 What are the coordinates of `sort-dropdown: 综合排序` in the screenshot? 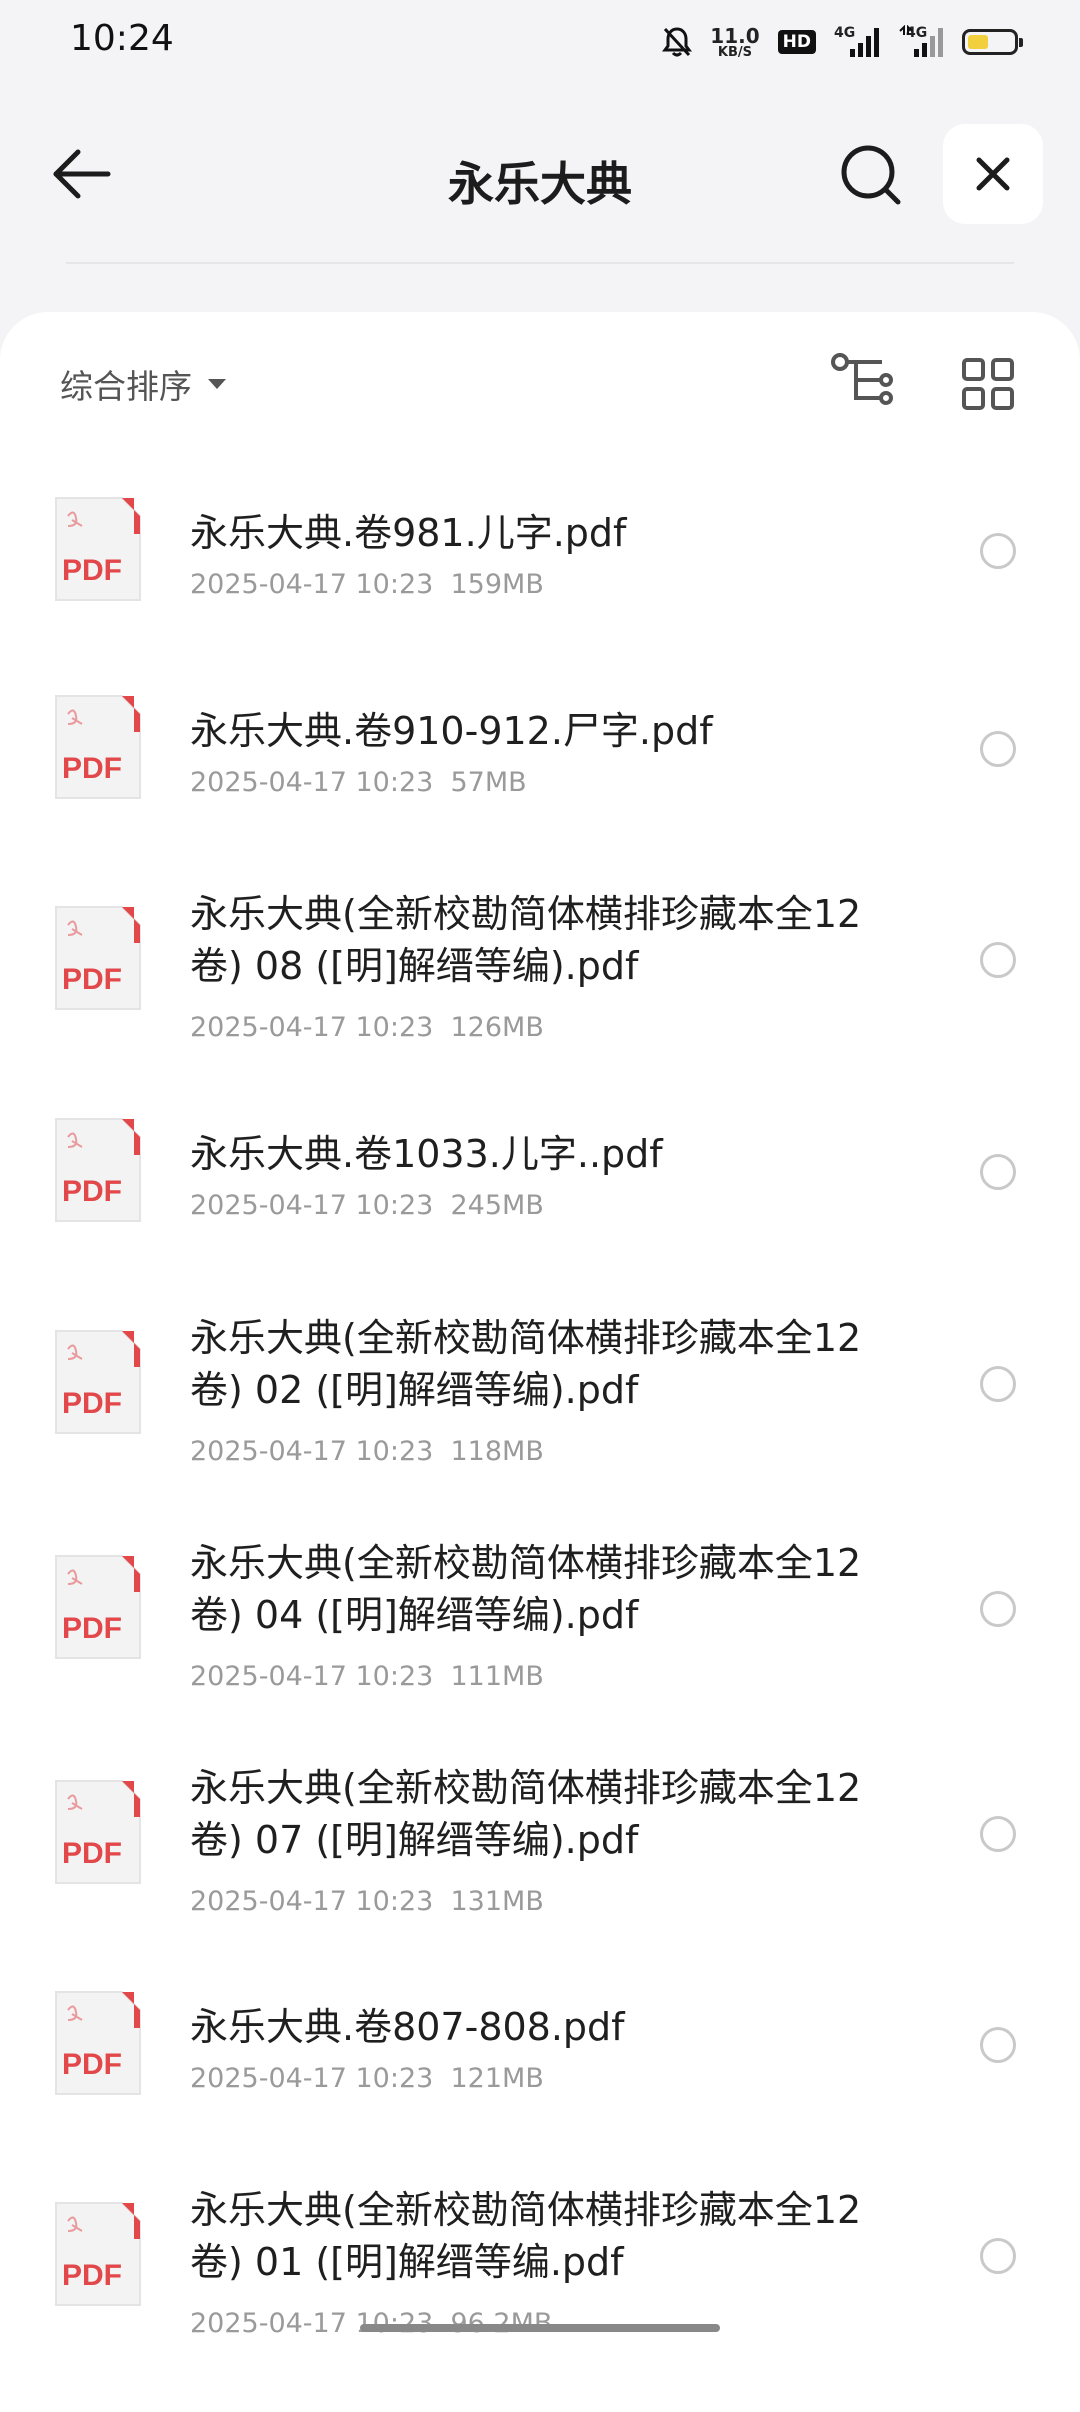 It's located at (144, 384).